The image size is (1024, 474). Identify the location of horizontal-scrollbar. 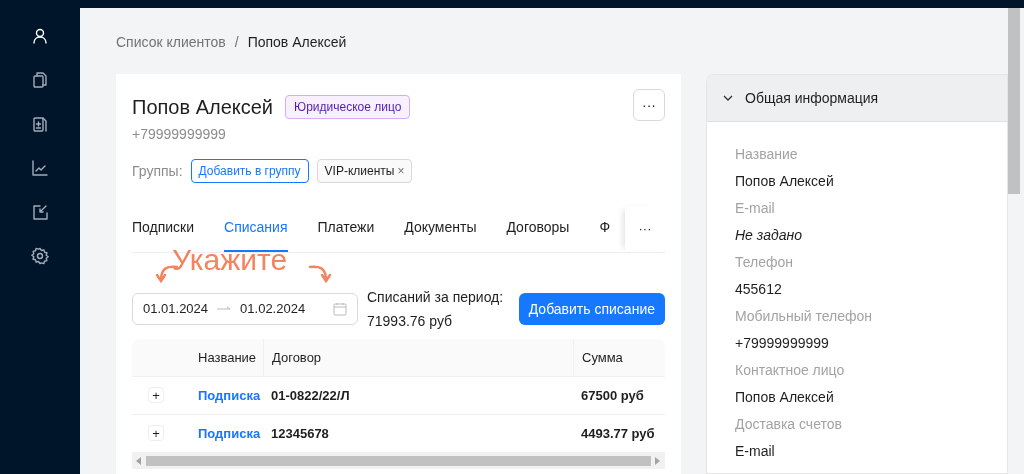
(398, 461).